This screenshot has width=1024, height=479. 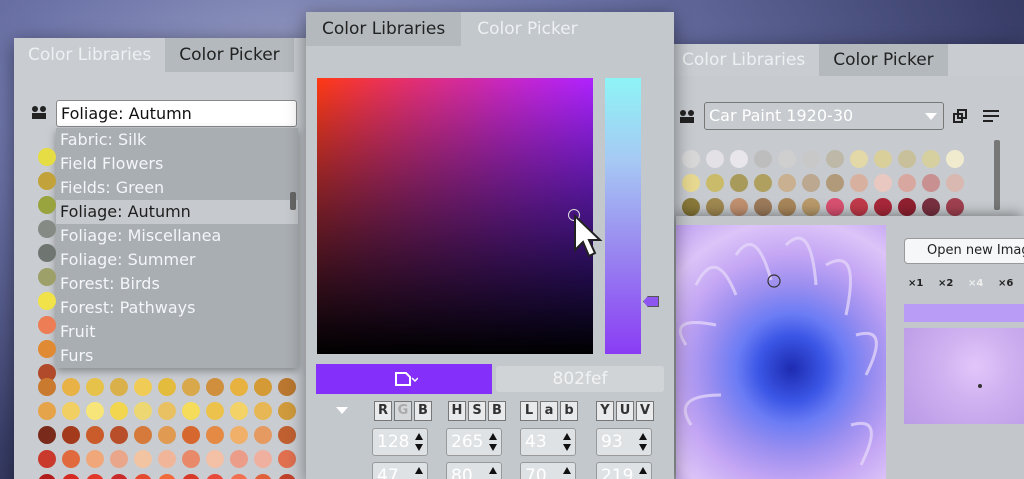 What do you see at coordinates (580, 379) in the screenshot?
I see `hex-input: 802fef` at bounding box center [580, 379].